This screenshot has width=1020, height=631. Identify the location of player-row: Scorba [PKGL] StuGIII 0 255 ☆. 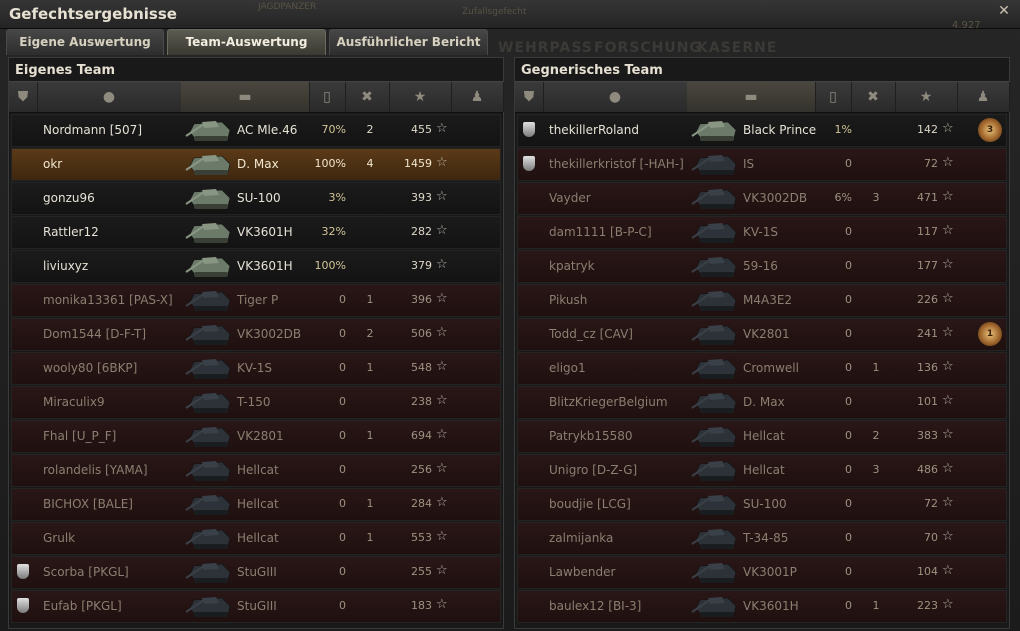
(256, 572).